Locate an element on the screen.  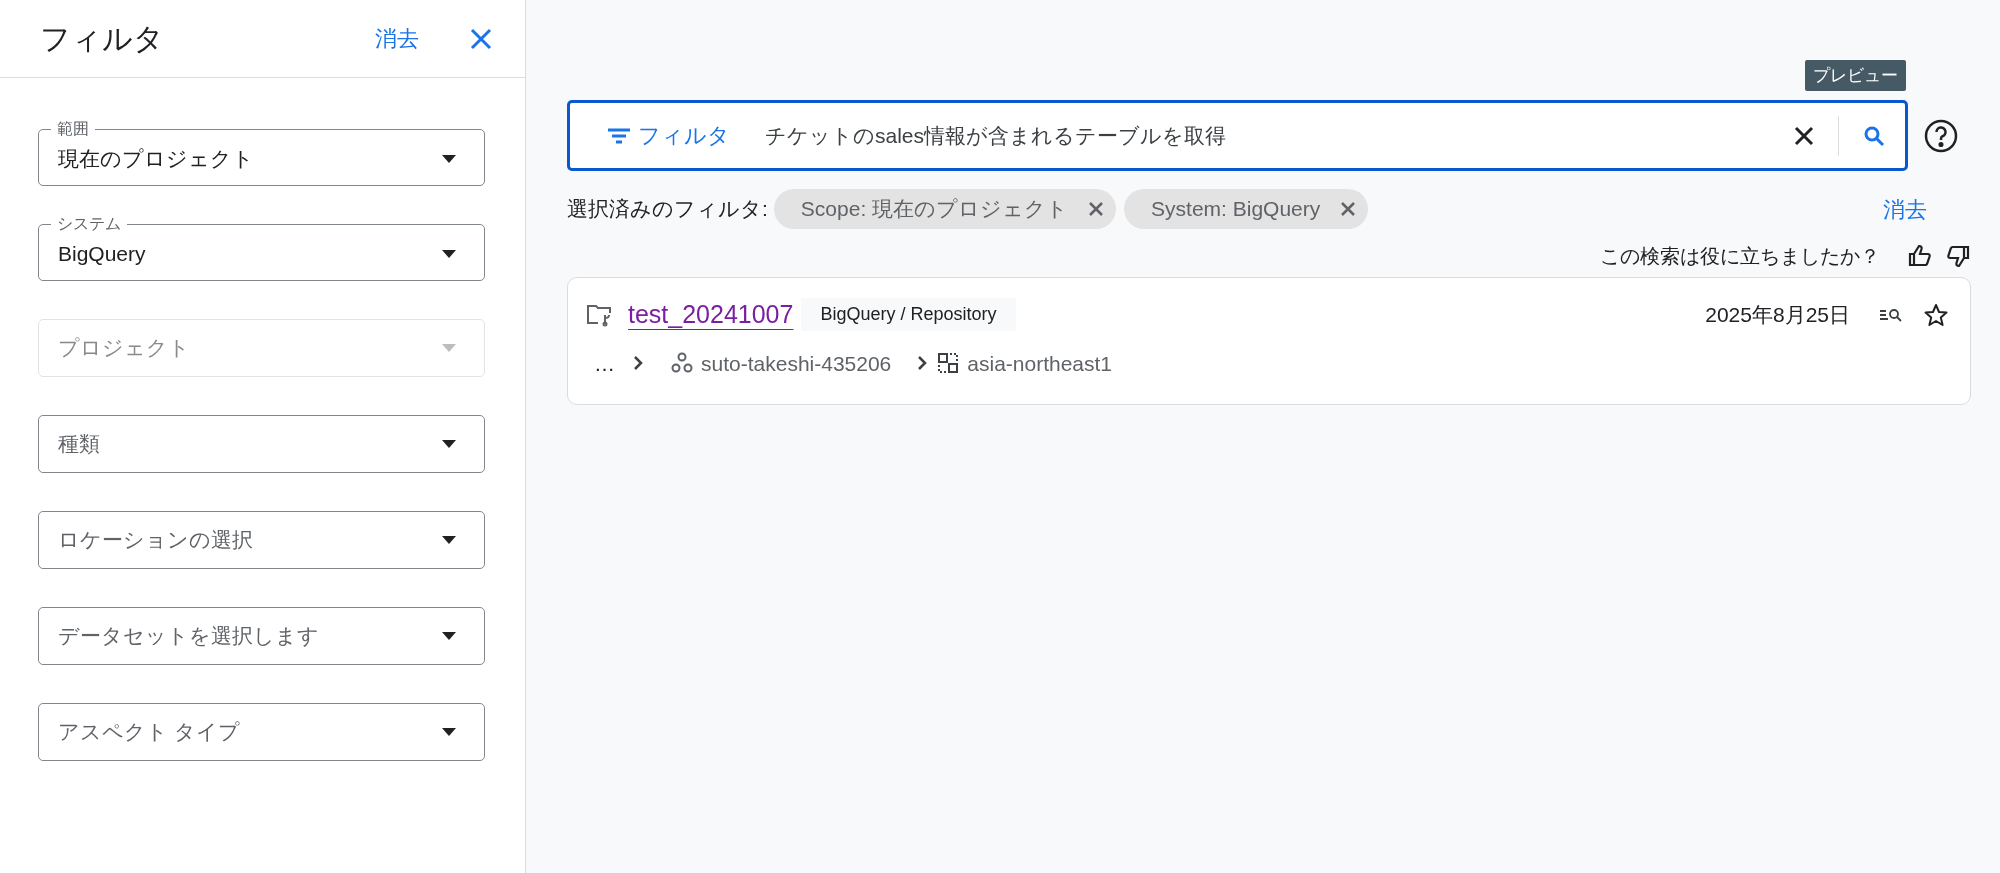
result-link: test_20241007 is located at coordinates (711, 315).